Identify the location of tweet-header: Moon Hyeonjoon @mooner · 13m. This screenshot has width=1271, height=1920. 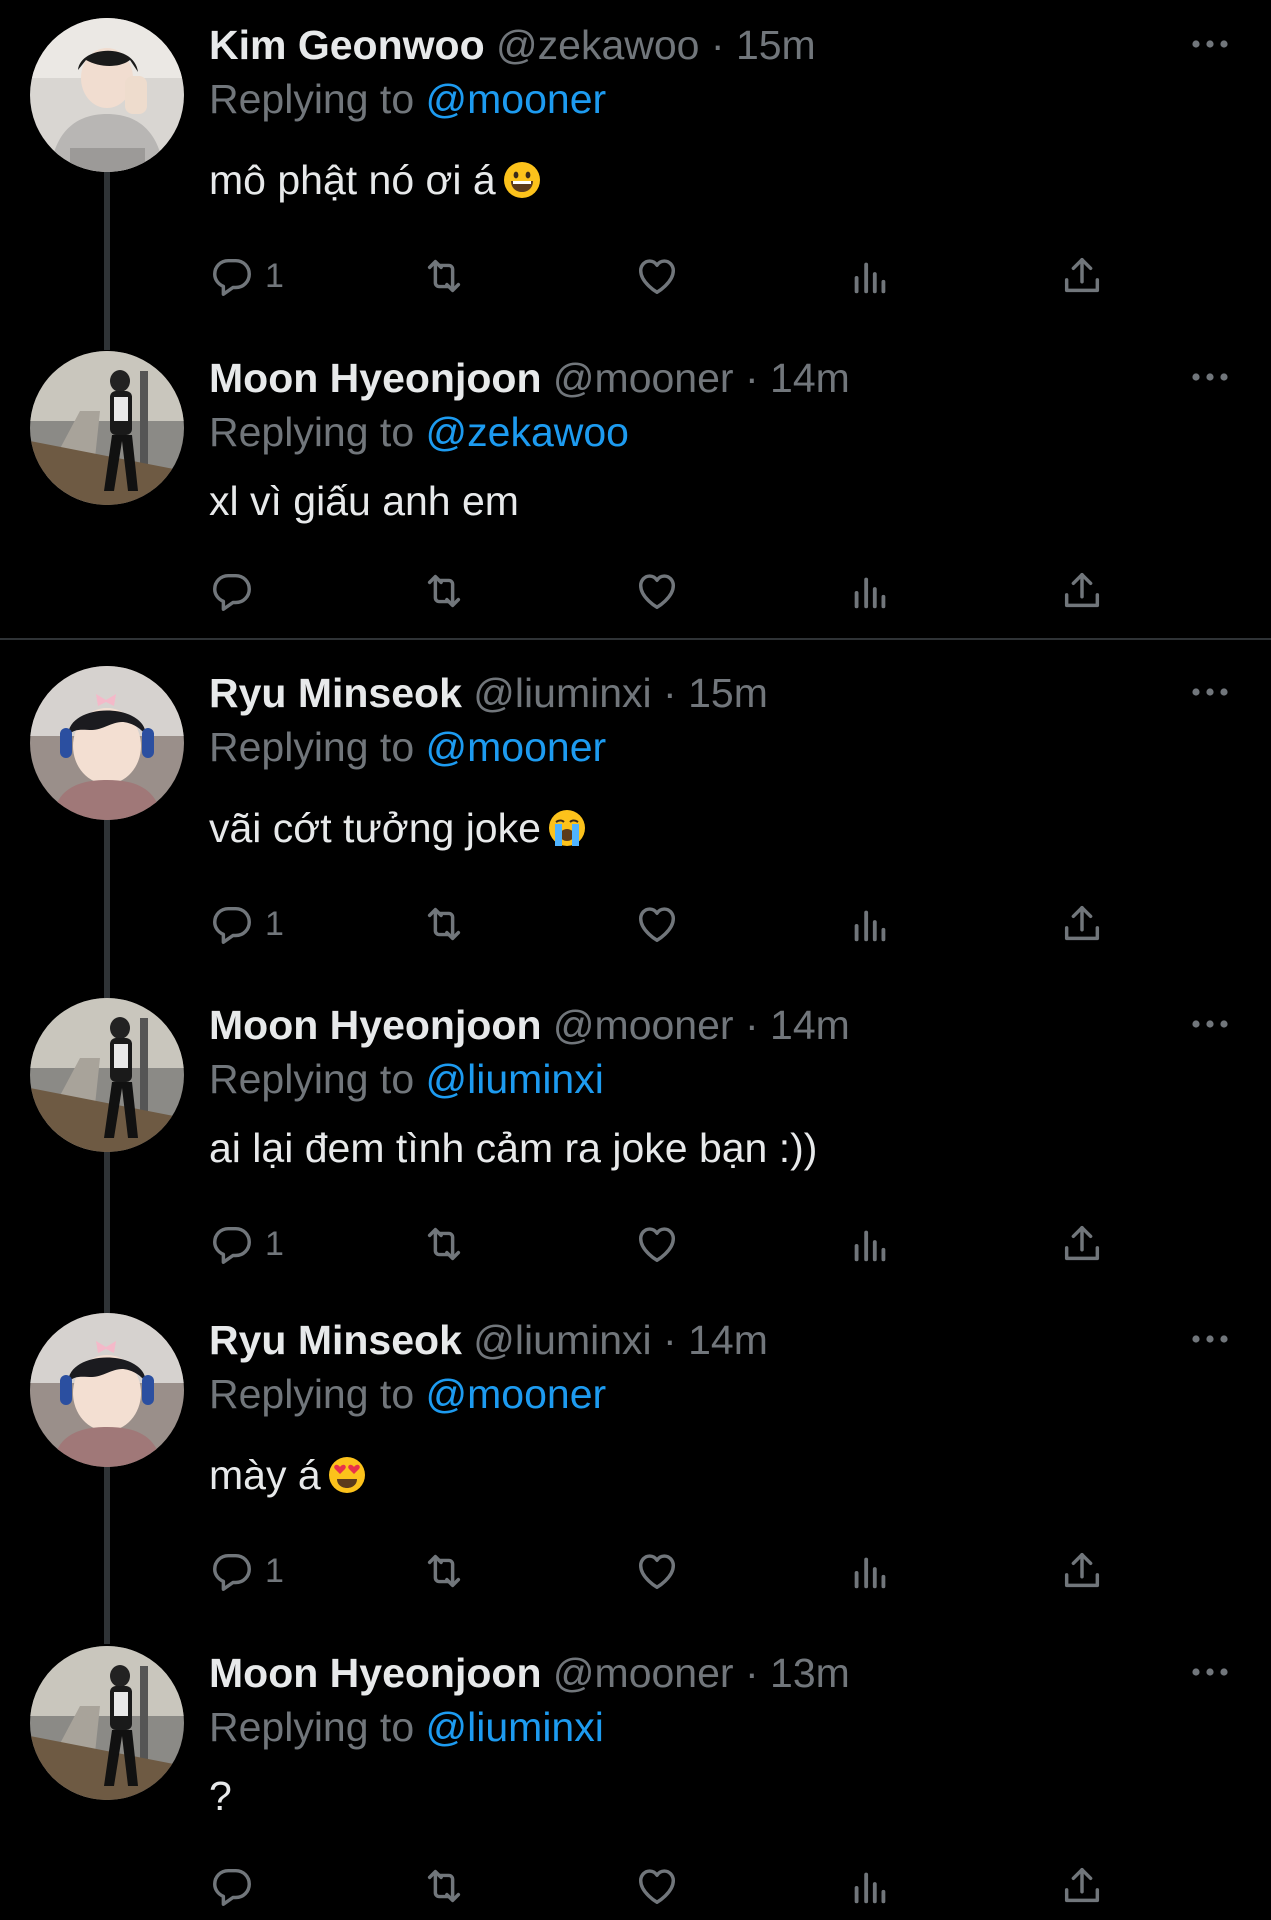
(529, 1673).